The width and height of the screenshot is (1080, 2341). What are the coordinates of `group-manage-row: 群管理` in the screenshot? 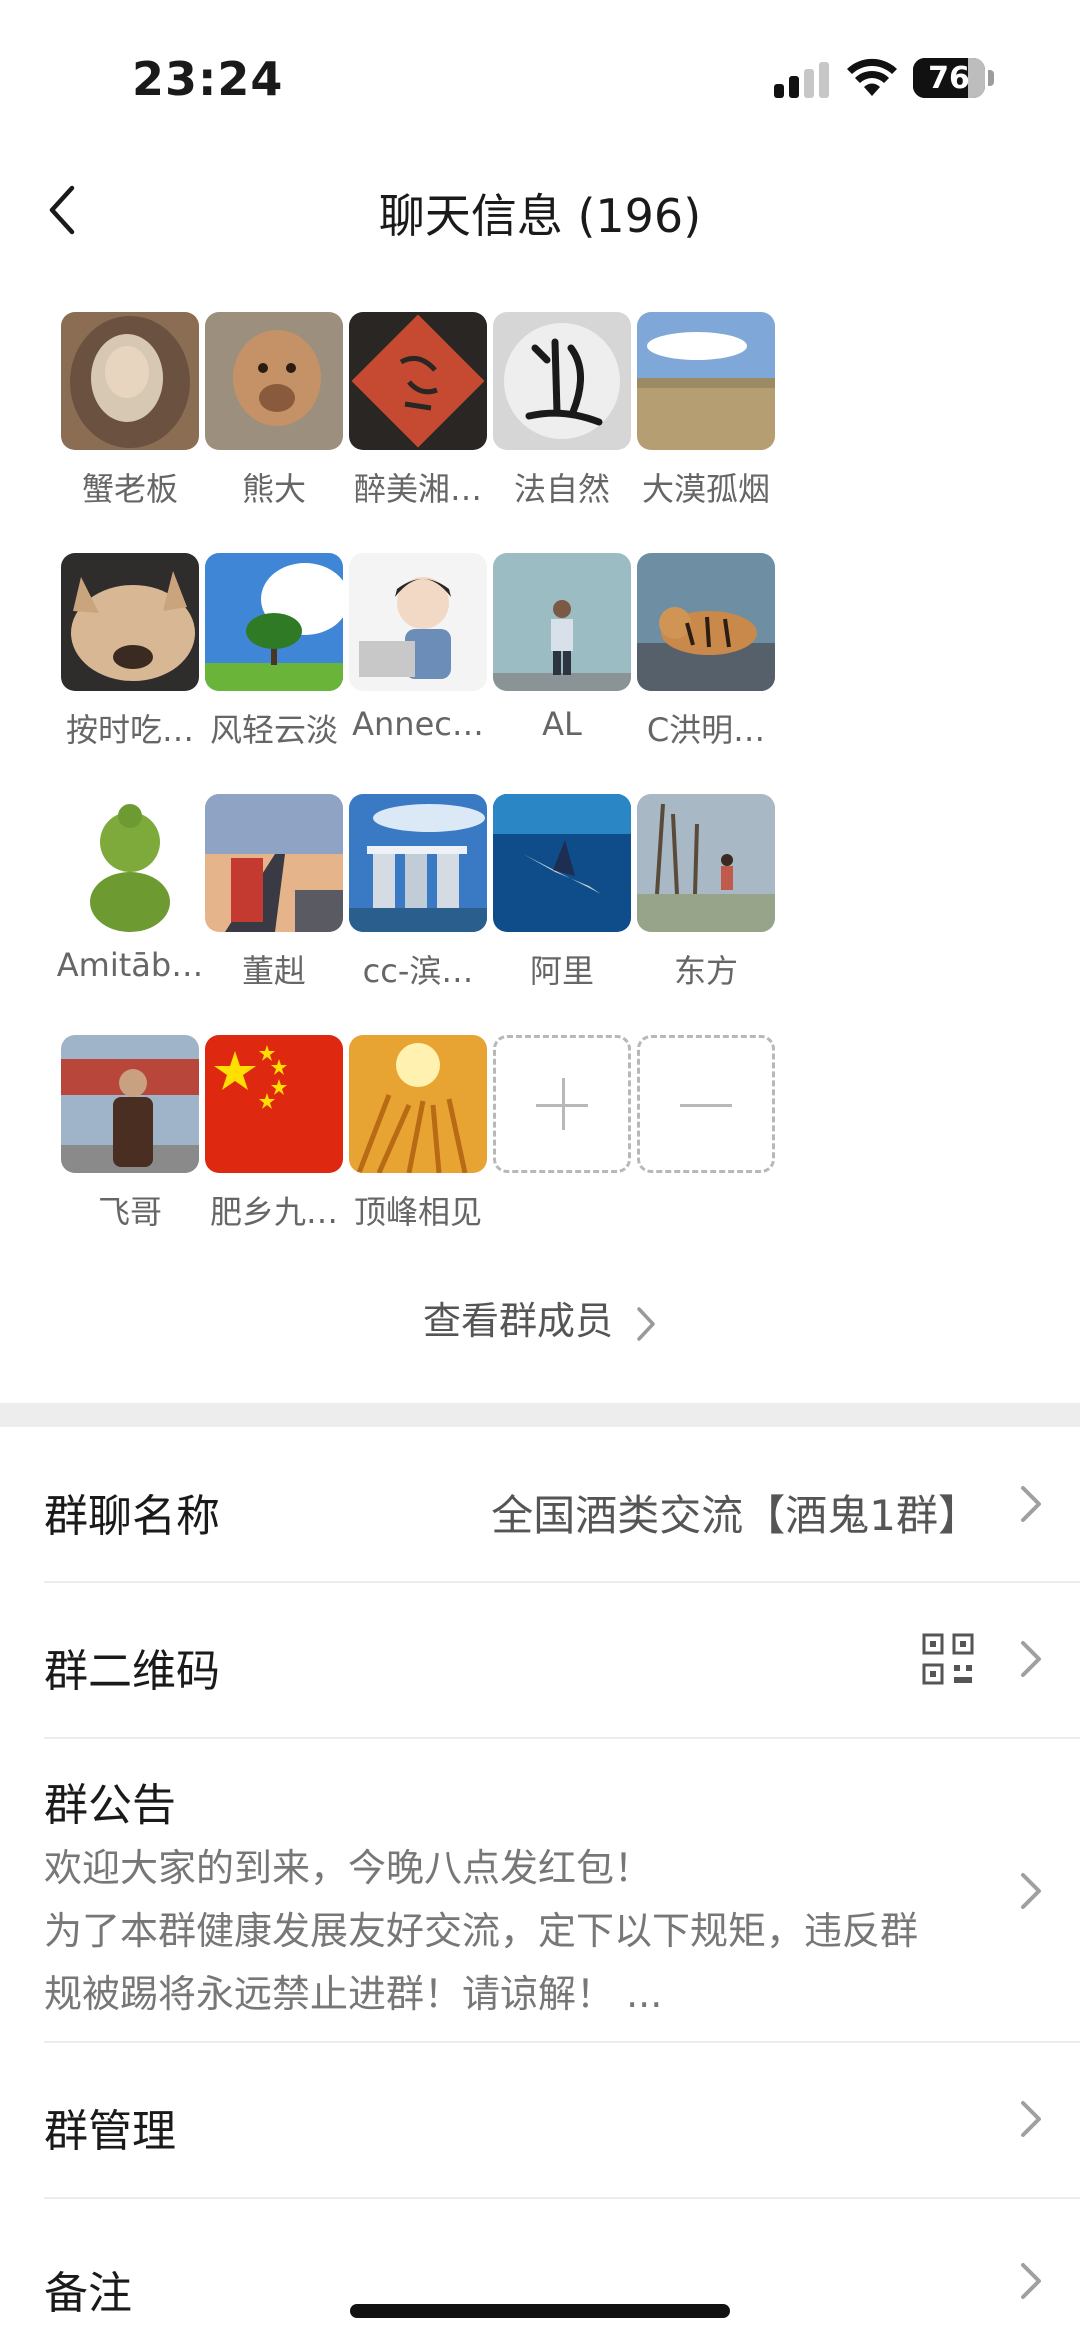 It's located at (540, 2120).